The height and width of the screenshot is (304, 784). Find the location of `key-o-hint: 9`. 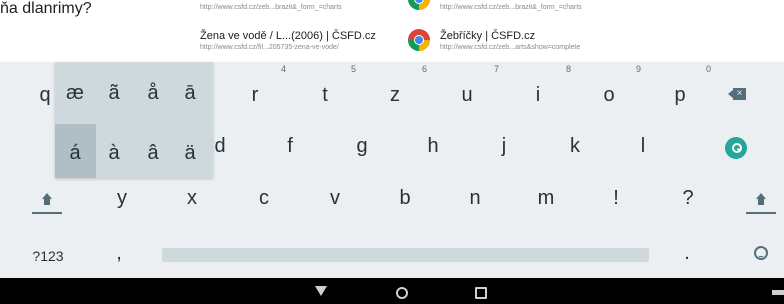

key-o-hint: 9 is located at coordinates (639, 69).